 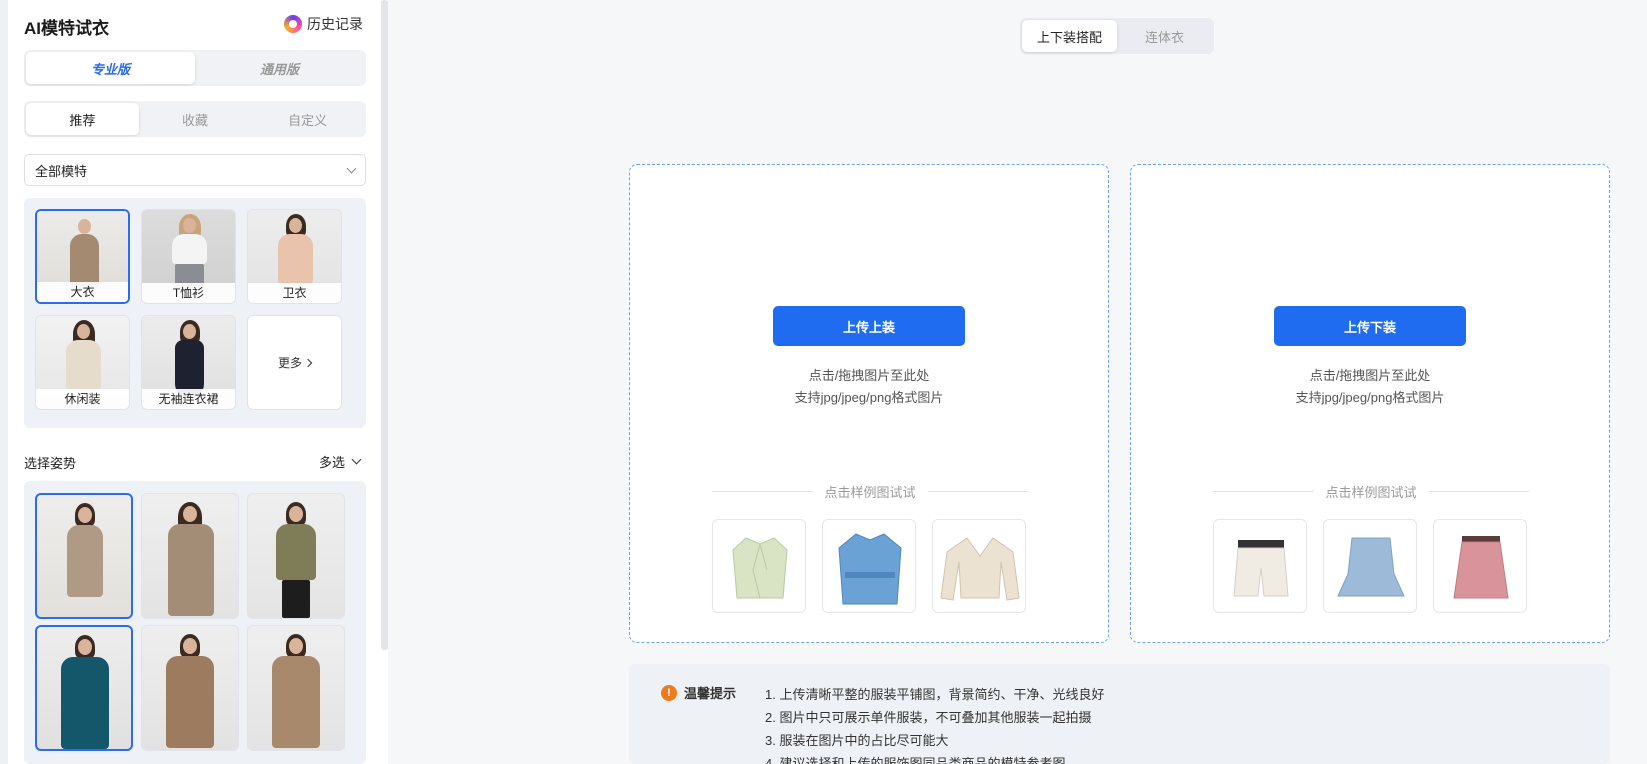 I want to click on model-filter-select: 全部模特, so click(x=195, y=170).